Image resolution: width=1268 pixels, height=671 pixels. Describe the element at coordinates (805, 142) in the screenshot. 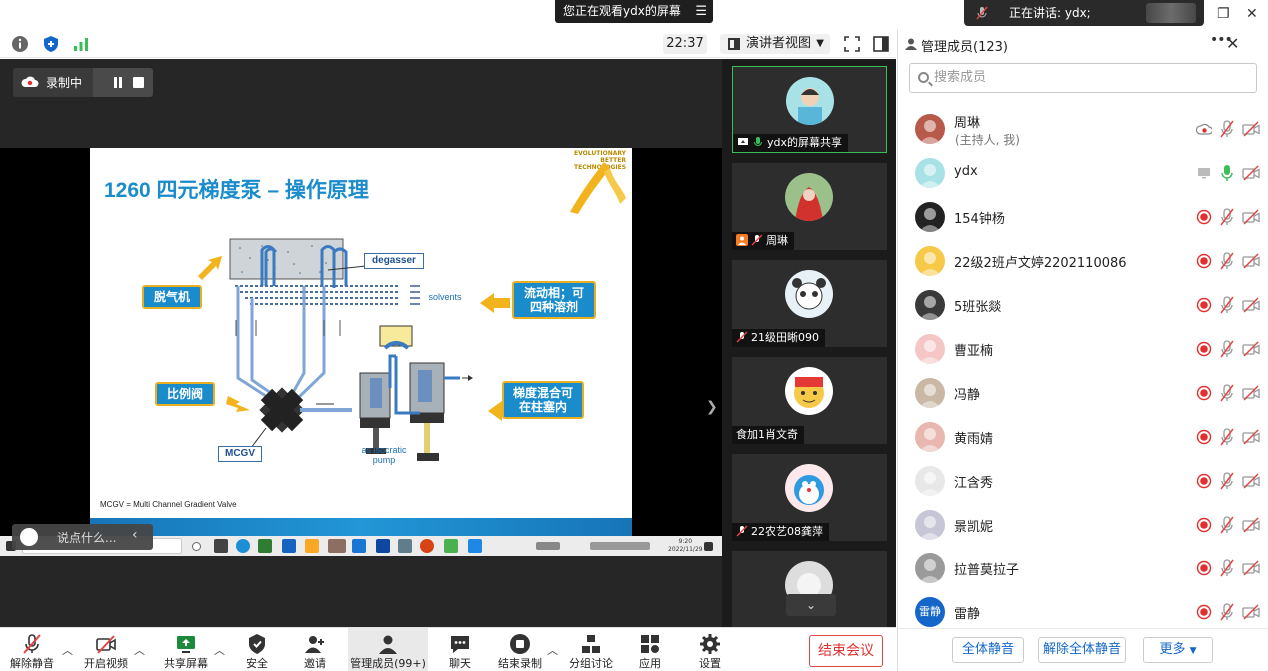

I see `video-tile-name-text: ydx的屏幕共享` at that location.